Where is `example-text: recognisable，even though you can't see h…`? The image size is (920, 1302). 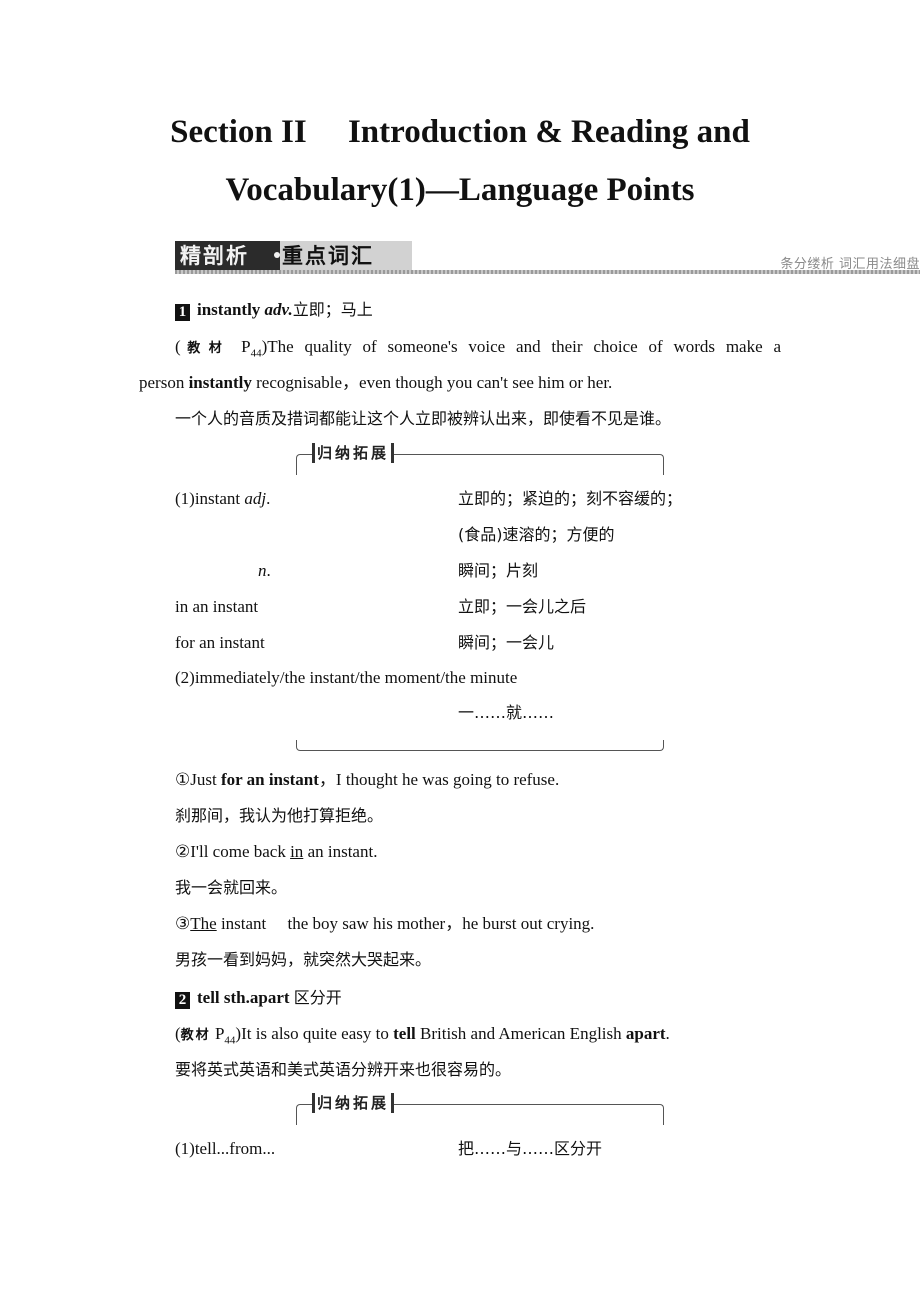
example-text: recognisable，even though you can't see h… is located at coordinates (432, 382).